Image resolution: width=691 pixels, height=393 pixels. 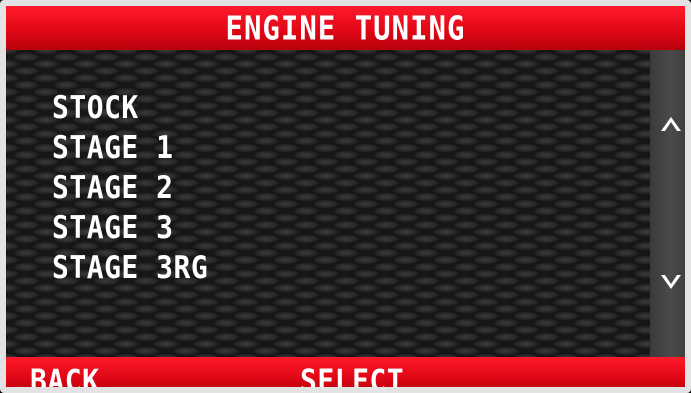 I want to click on title-bar: ENGINE TUNING, so click(x=345, y=28).